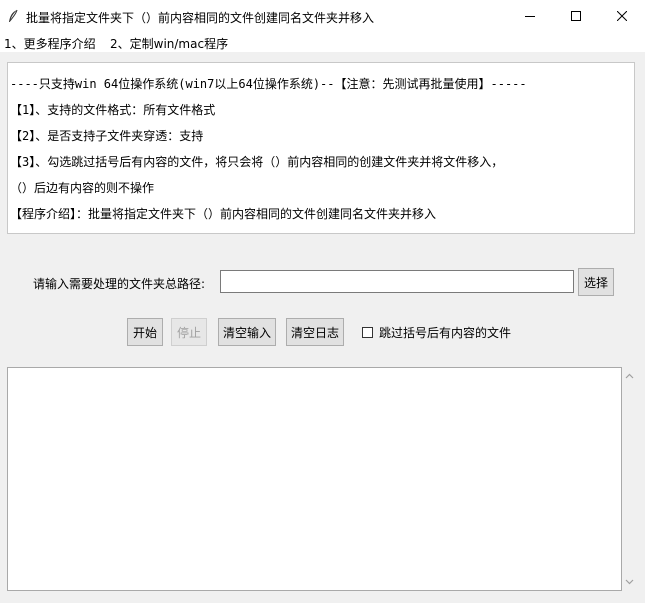 Image resolution: width=645 pixels, height=603 pixels. I want to click on chevron-down-icon, so click(629, 582).